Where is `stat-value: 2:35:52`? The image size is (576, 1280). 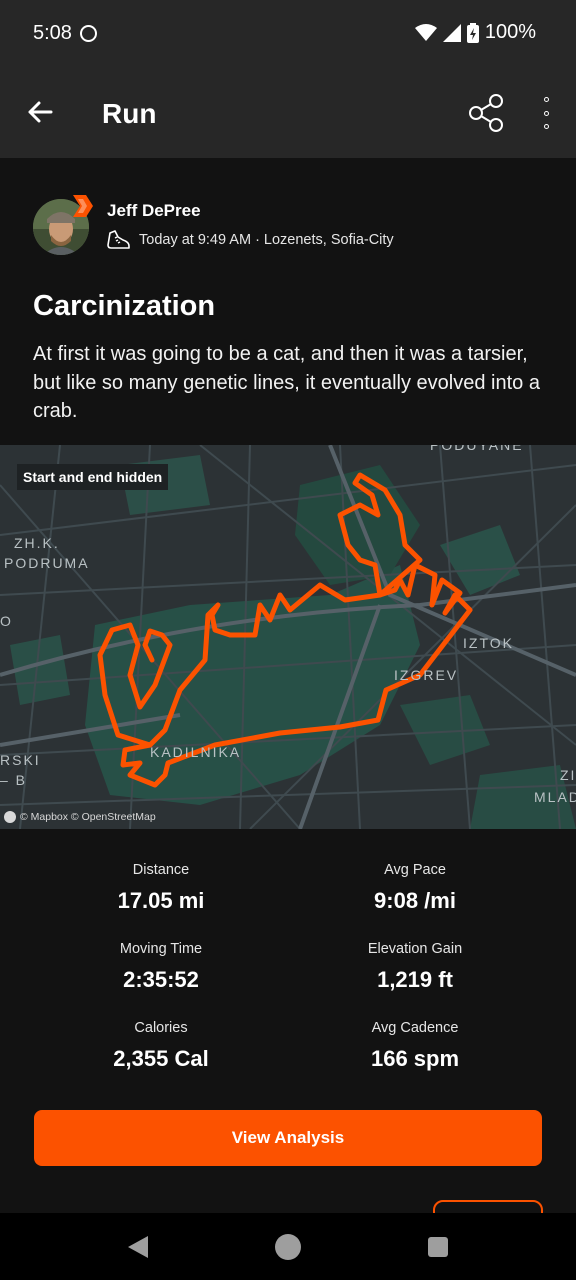
stat-value: 2:35:52 is located at coordinates (161, 979).